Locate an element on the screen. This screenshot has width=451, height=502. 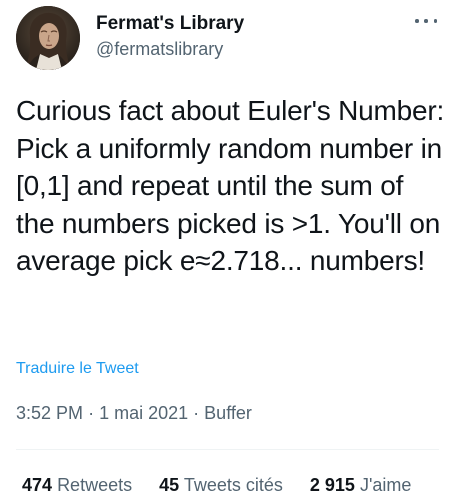
display-name: Fermat's Library is located at coordinates (170, 24).